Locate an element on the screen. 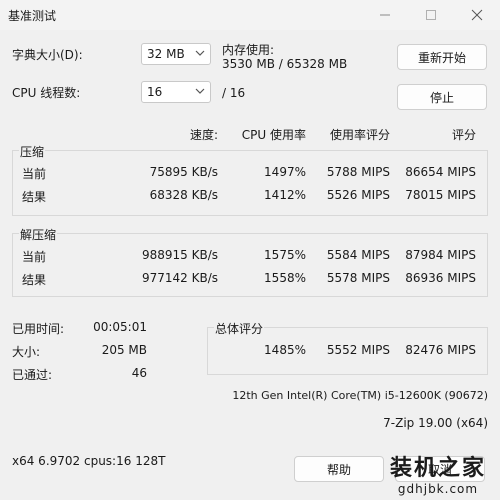  compress-current-rating: 86654 MIPS is located at coordinates (440, 172).